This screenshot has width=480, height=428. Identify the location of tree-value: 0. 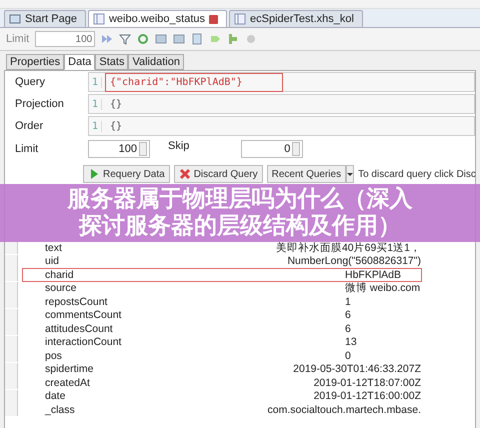
(348, 356).